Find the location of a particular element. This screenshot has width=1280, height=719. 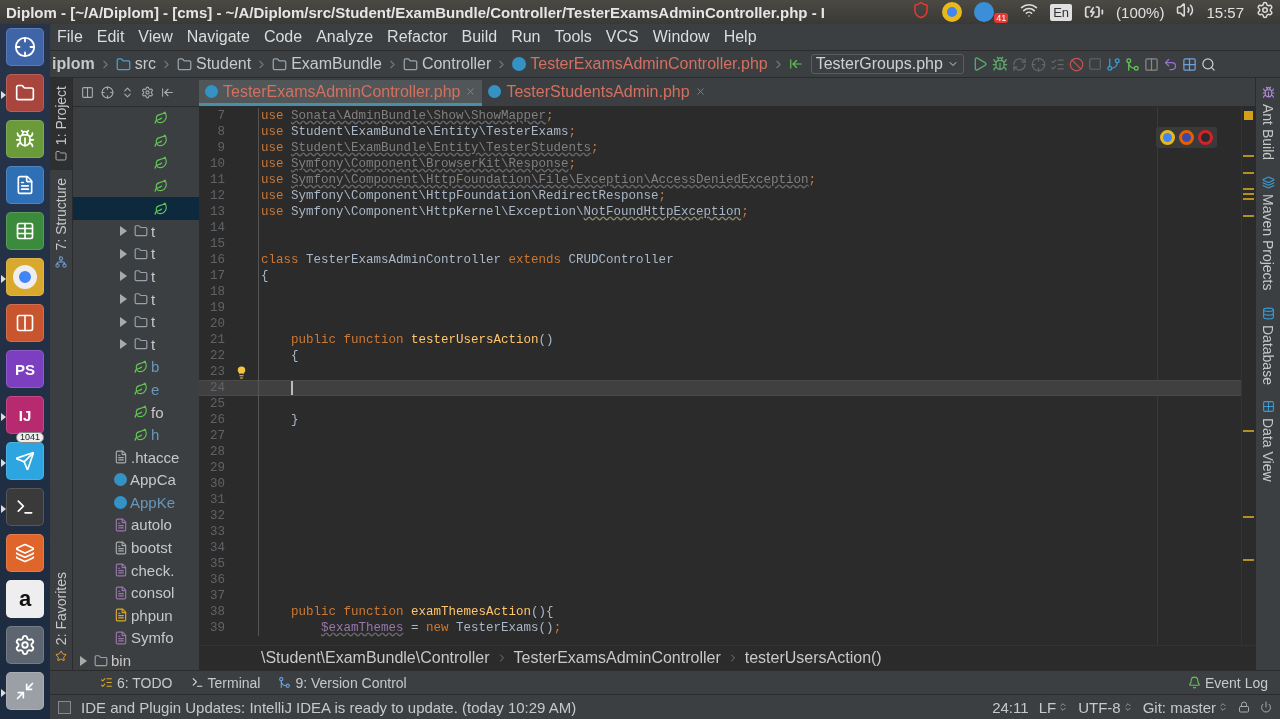

tree-item-label: h is located at coordinates (155, 435).